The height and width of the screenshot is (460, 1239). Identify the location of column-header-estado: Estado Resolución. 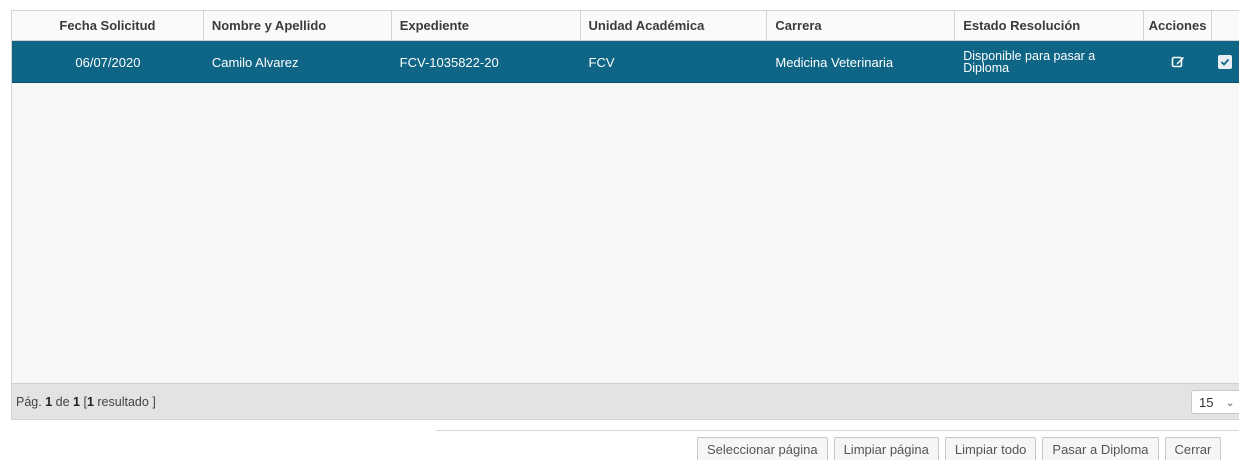
(1050, 26).